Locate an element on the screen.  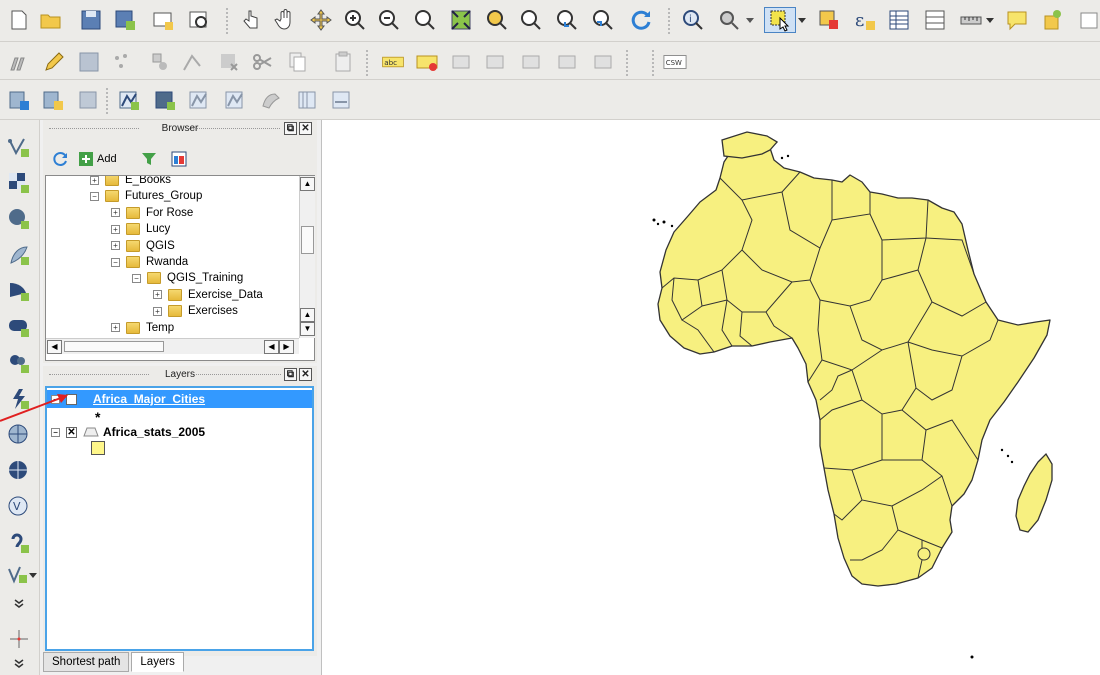
add-virtual-layer-icon: V is located at coordinates (19, 507).